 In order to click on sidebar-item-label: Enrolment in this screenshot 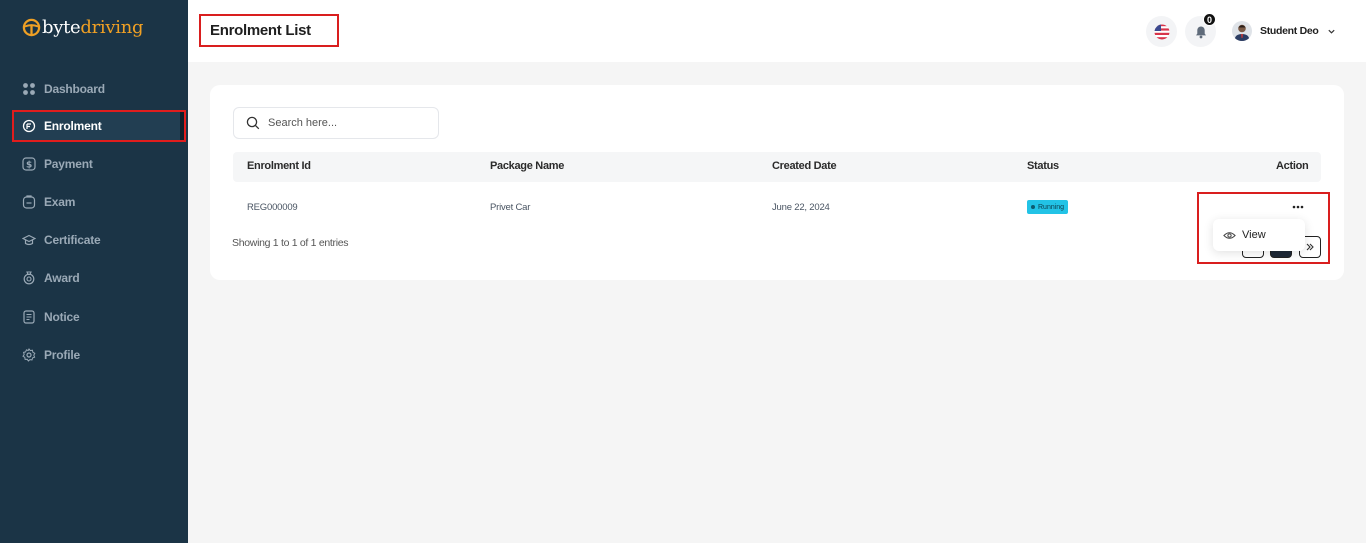, I will do `click(73, 126)`.